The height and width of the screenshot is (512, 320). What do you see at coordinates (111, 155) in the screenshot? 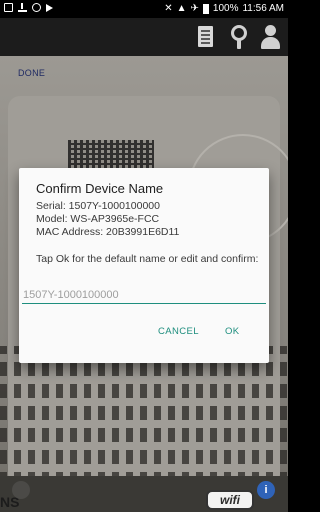
I see `qr-code` at bounding box center [111, 155].